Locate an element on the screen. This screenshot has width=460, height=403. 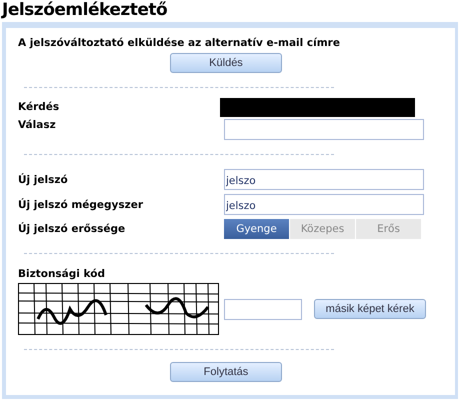
strength-segment: Erős is located at coordinates (388, 229).